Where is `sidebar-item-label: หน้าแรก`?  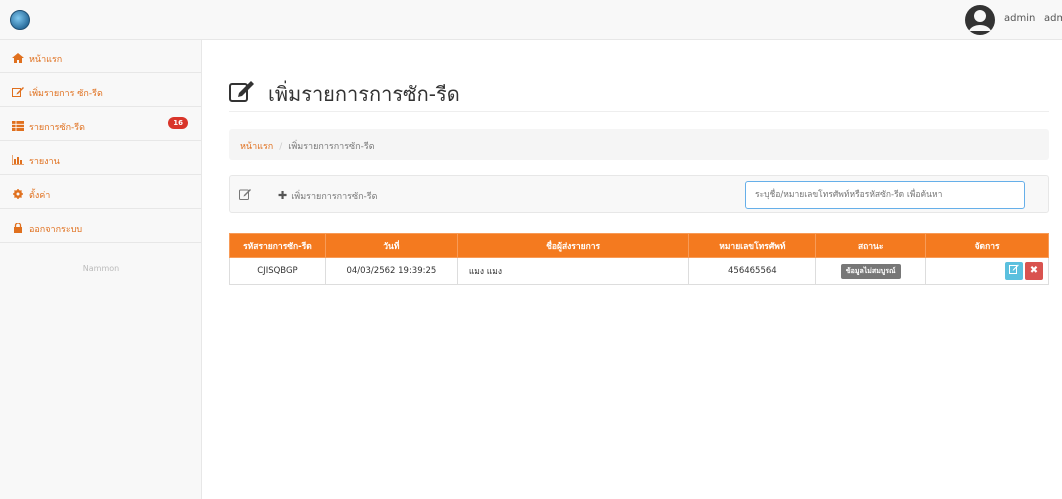
sidebar-item-label: หน้าแรก is located at coordinates (46, 60).